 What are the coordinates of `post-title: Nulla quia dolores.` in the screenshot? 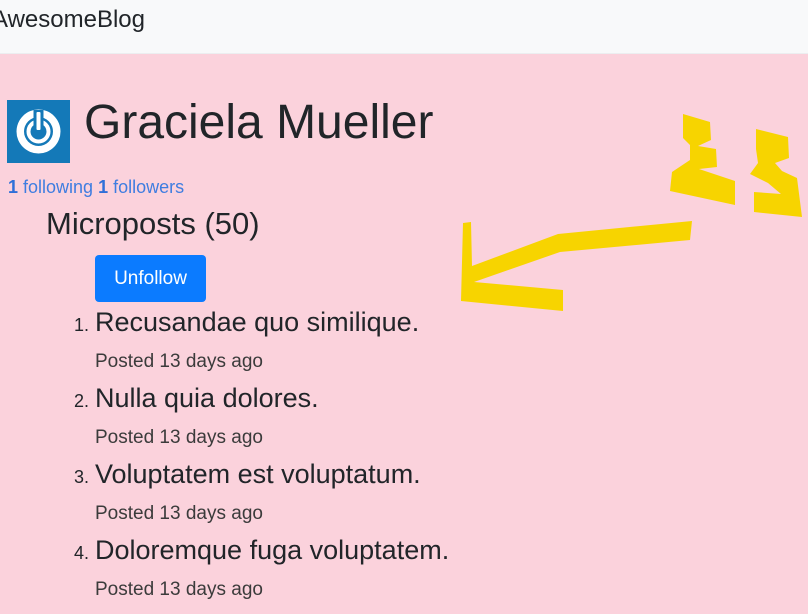 It's located at (207, 398).